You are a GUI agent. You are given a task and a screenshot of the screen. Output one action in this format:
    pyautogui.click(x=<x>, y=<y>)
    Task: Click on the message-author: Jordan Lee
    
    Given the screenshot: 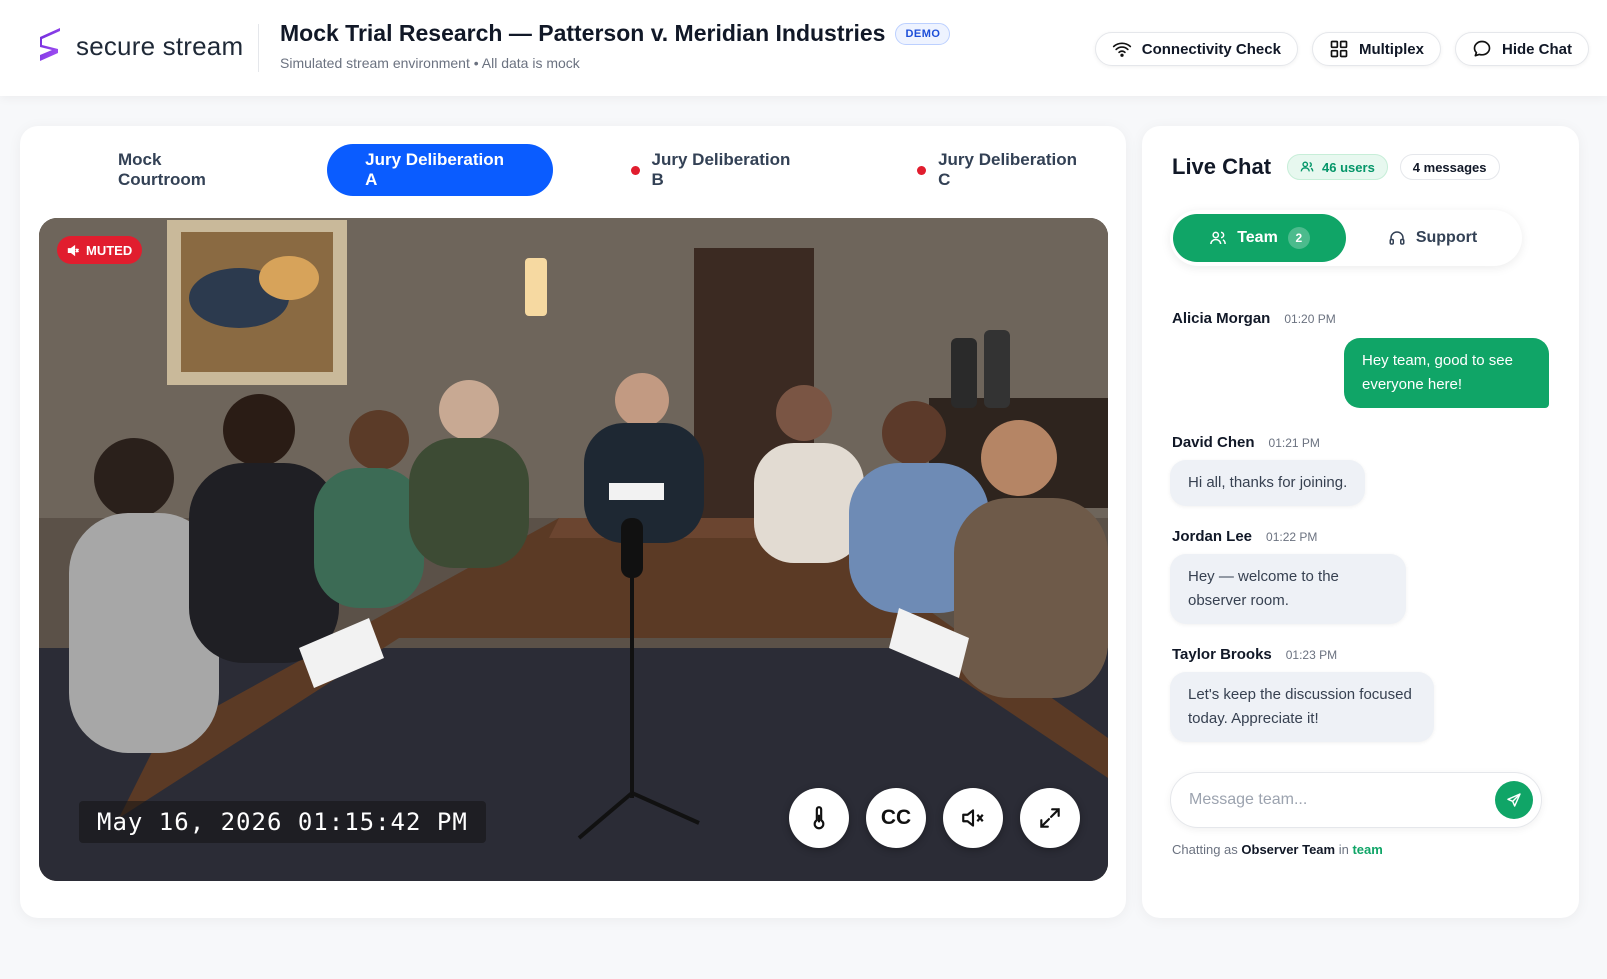 What is the action you would take?
    pyautogui.click(x=1212, y=536)
    